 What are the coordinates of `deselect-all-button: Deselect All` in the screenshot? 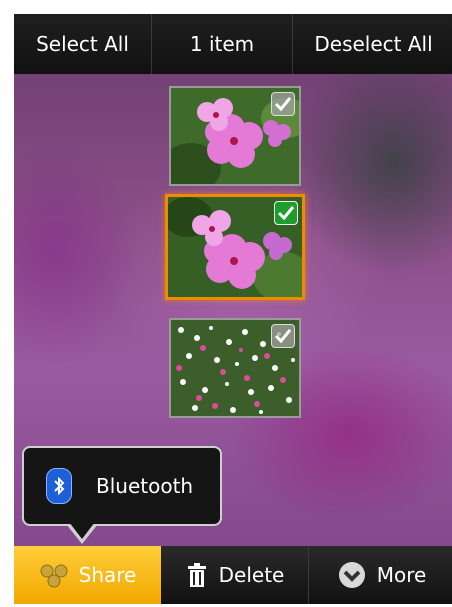 It's located at (372, 44).